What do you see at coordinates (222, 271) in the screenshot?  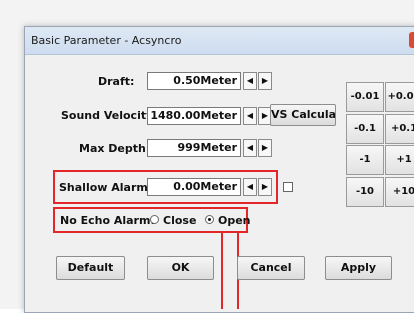 I see `callout-line-left` at bounding box center [222, 271].